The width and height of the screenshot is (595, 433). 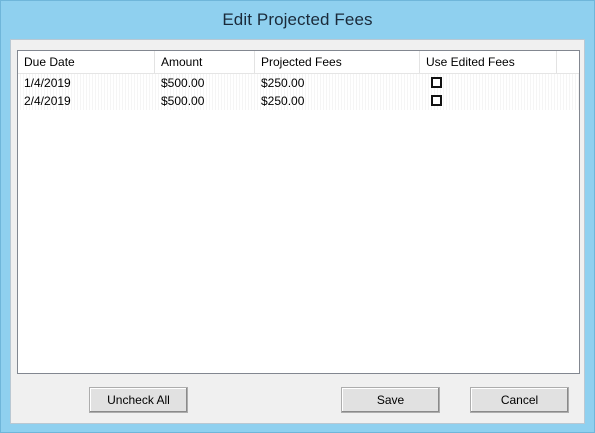 What do you see at coordinates (86, 62) in the screenshot?
I see `column-header-due-date: Due Date` at bounding box center [86, 62].